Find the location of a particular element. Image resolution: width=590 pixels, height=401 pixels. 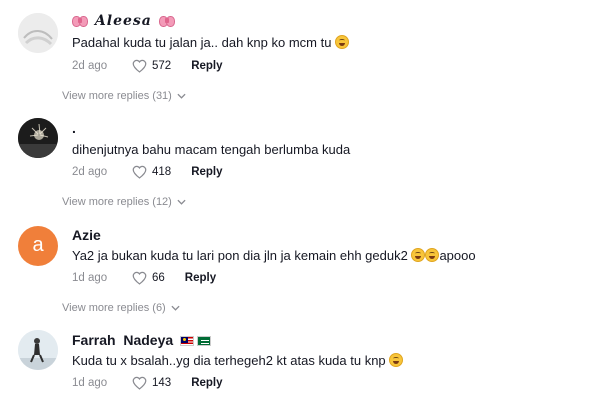

comment-meta: 1d ago 143 Reply is located at coordinates (147, 383).